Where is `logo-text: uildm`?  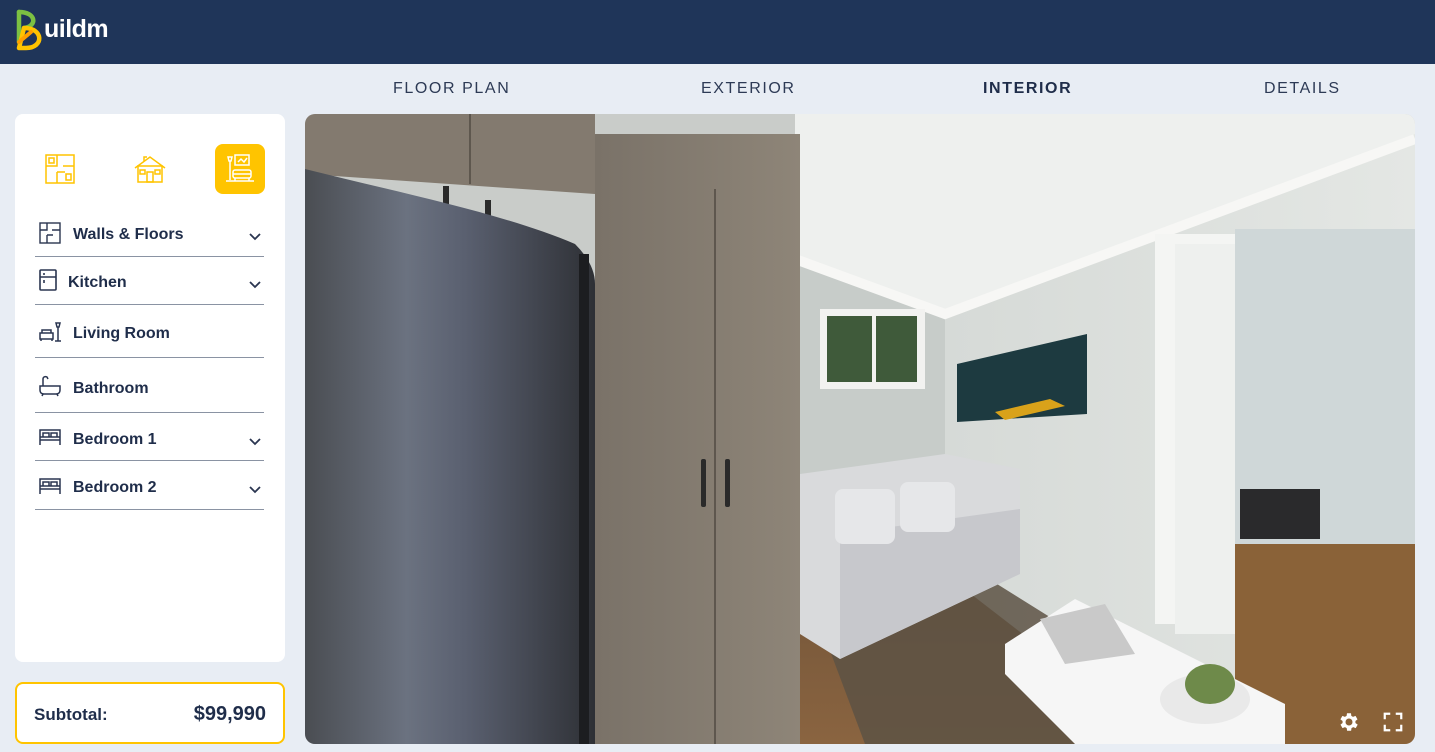 logo-text: uildm is located at coordinates (76, 28).